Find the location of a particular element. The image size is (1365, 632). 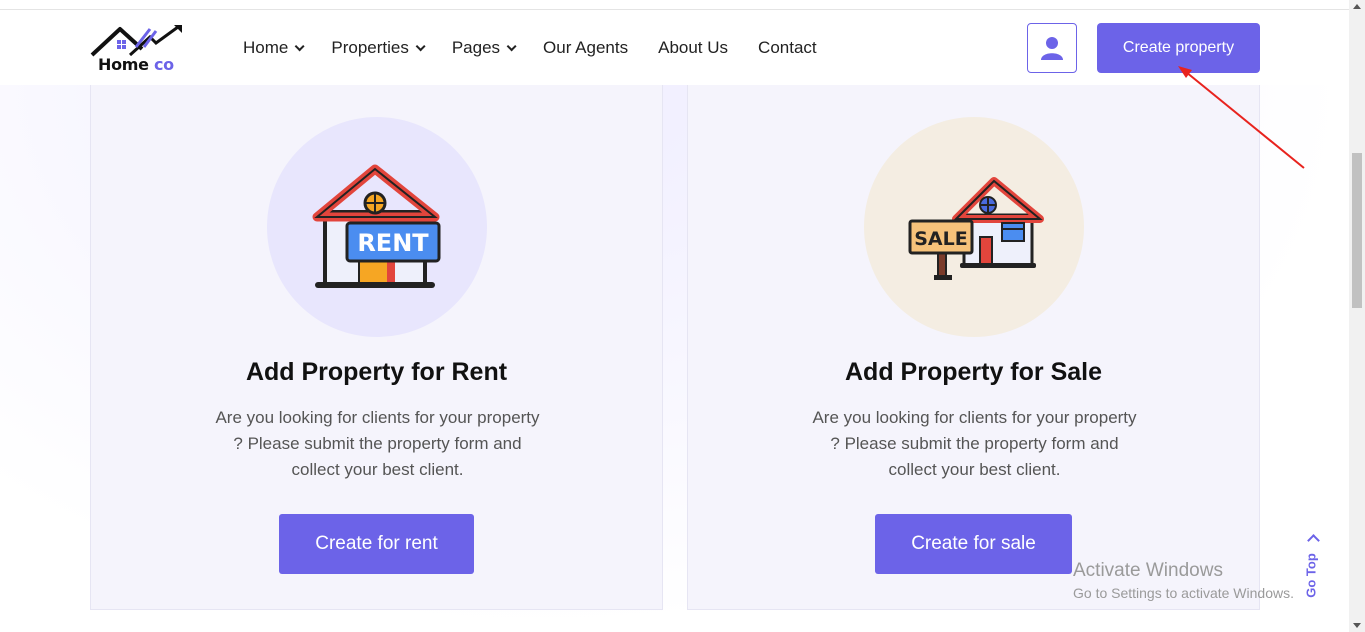

rent-card-title: Add Property for Rent is located at coordinates (376, 372).